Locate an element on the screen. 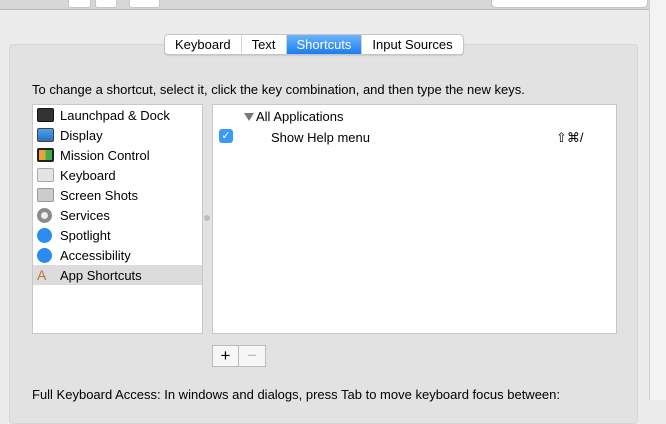 The image size is (666, 424). group-label: All Applications is located at coordinates (300, 116).